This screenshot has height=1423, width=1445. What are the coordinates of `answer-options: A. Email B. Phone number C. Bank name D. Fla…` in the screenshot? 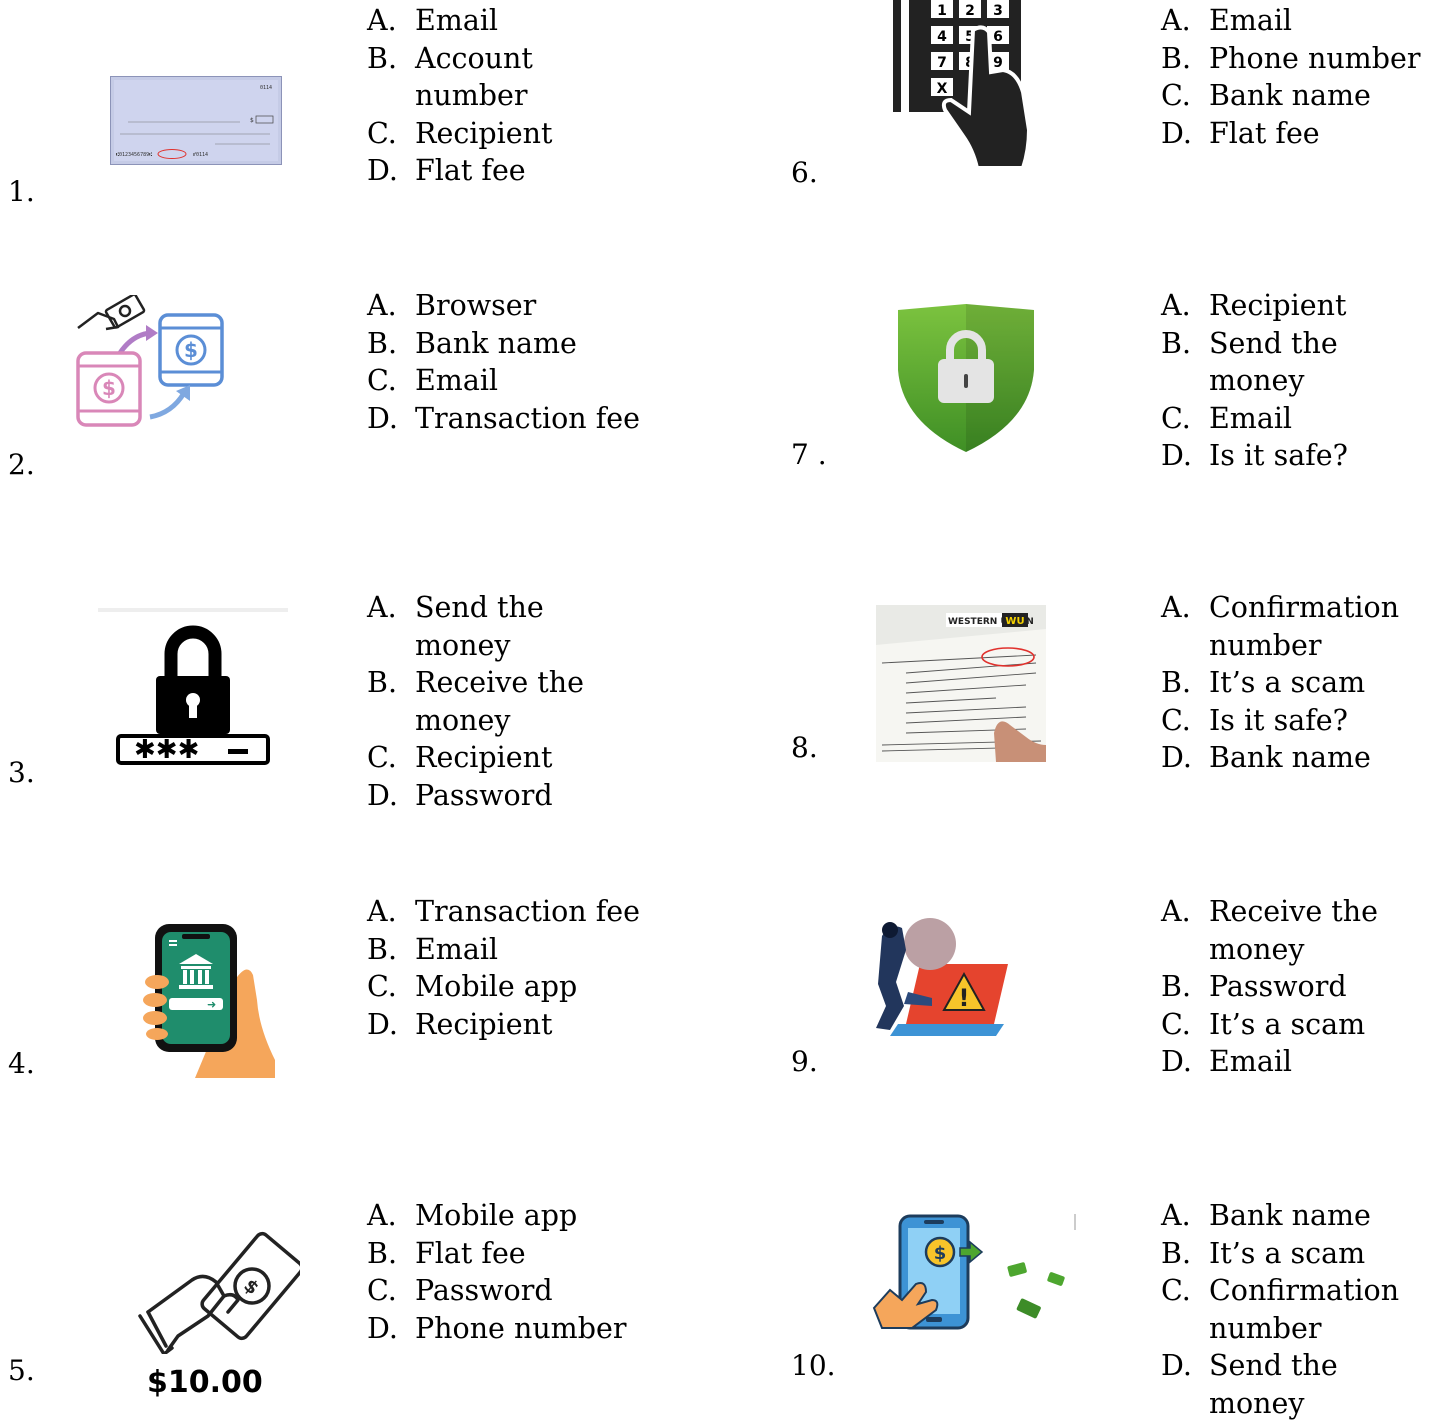 It's located at (1300, 77).